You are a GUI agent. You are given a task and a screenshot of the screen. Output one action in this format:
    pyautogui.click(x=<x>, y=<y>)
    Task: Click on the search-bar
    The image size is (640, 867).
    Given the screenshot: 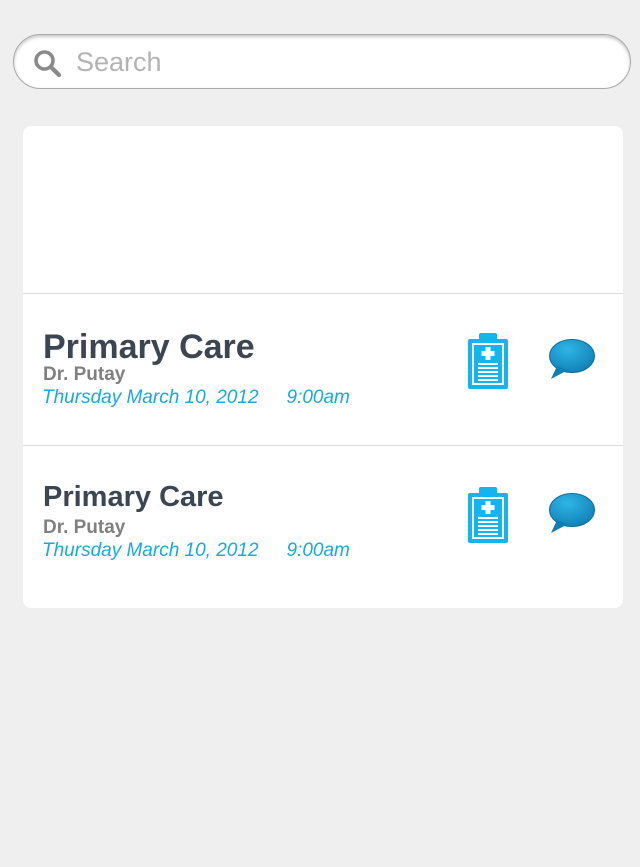 What is the action you would take?
    pyautogui.click(x=322, y=61)
    